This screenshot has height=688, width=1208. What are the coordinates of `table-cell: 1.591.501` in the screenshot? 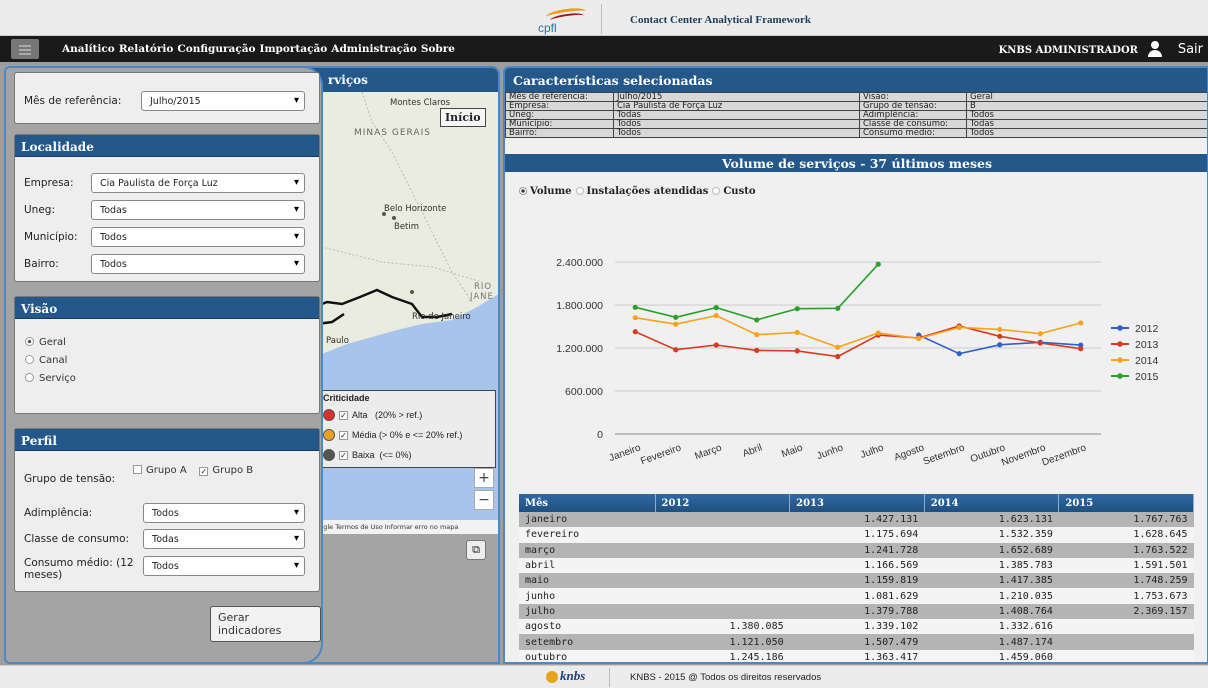 It's located at (1126, 565).